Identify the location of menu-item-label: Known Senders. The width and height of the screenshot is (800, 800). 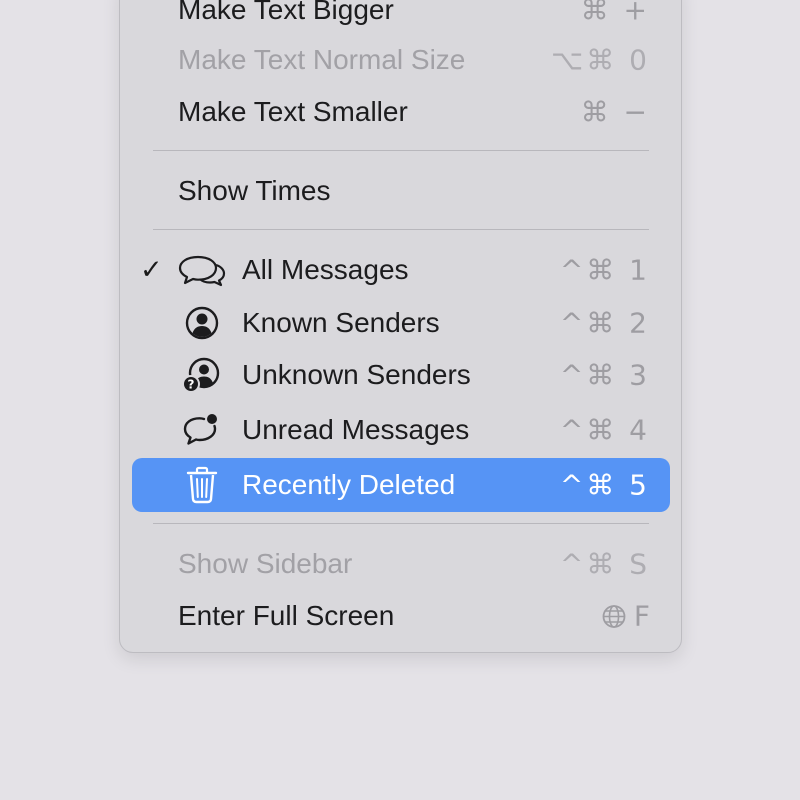
(341, 322).